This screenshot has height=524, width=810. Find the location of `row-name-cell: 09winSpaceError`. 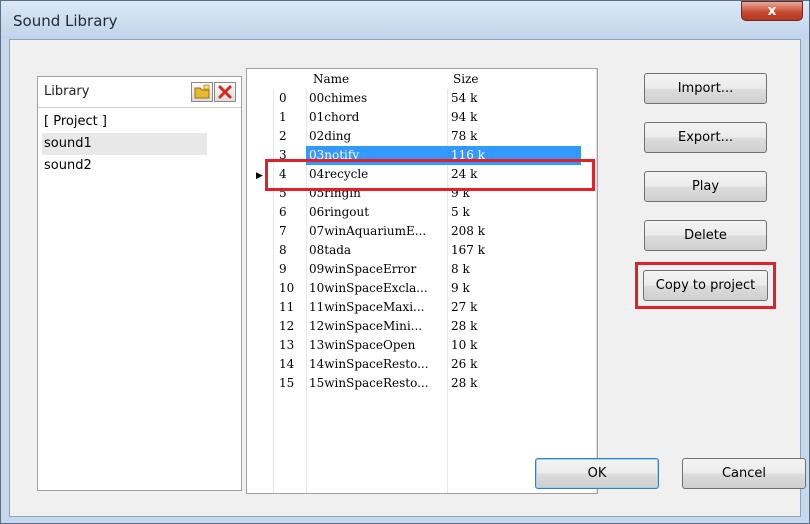

row-name-cell: 09winSpaceError is located at coordinates (363, 269).